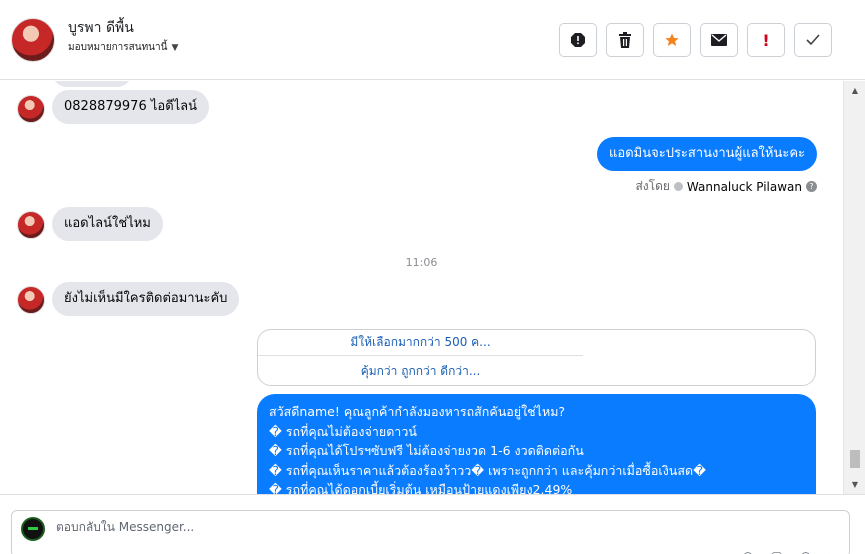  What do you see at coordinates (695, 40) in the screenshot?
I see `header-actions: !` at bounding box center [695, 40].